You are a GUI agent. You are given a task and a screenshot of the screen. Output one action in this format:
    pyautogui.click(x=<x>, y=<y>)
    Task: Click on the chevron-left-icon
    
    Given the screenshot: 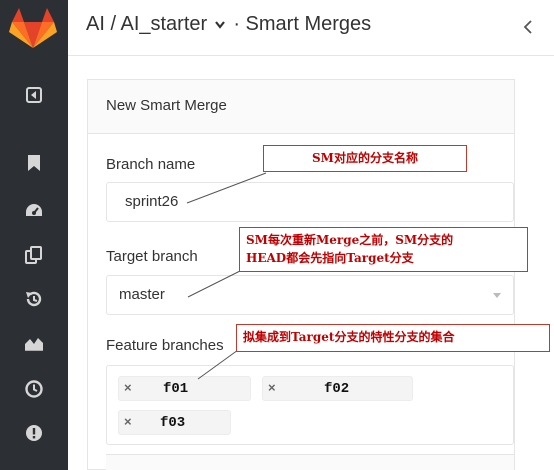 What is the action you would take?
    pyautogui.click(x=528, y=27)
    